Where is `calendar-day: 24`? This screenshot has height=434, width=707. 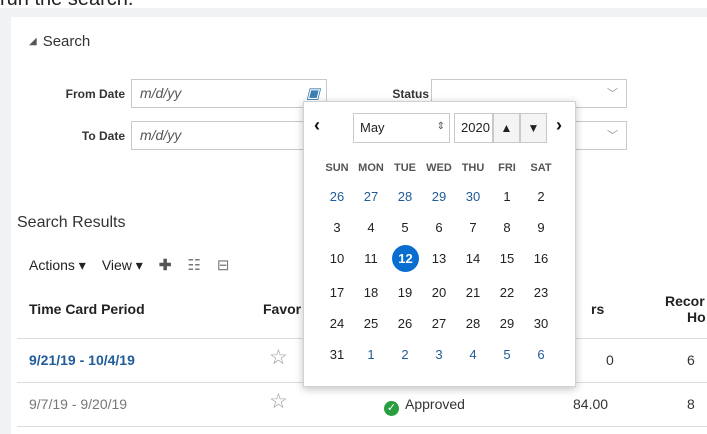
calendar-day: 24 is located at coordinates (337, 324).